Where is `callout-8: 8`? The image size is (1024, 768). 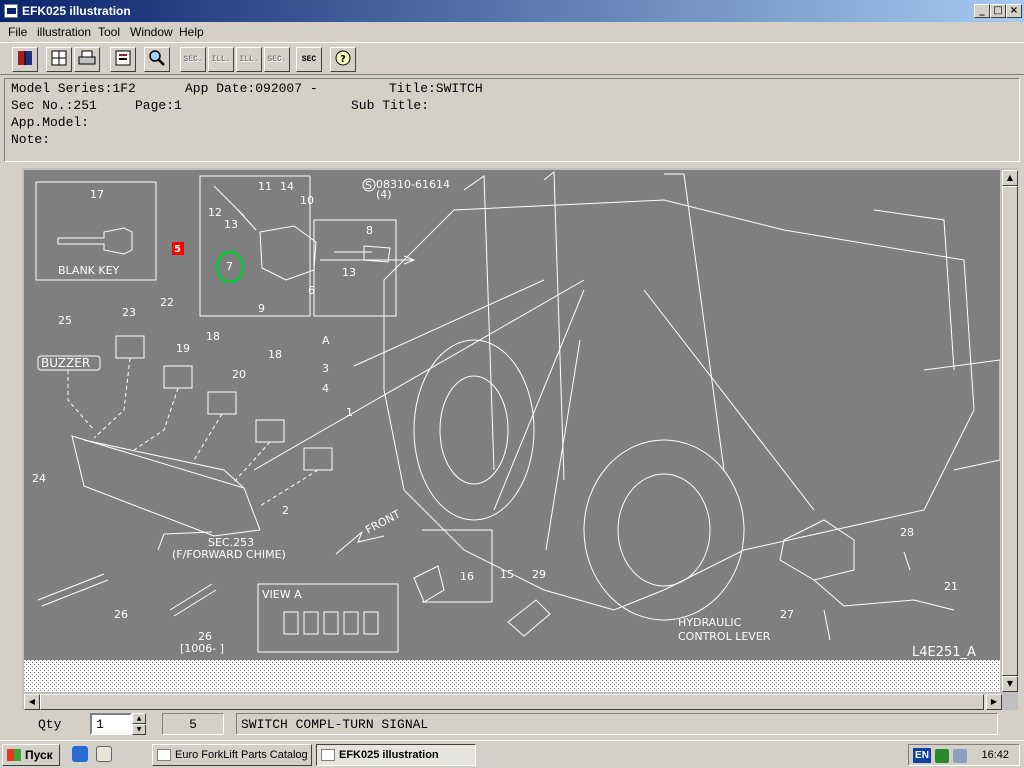 callout-8: 8 is located at coordinates (369, 230).